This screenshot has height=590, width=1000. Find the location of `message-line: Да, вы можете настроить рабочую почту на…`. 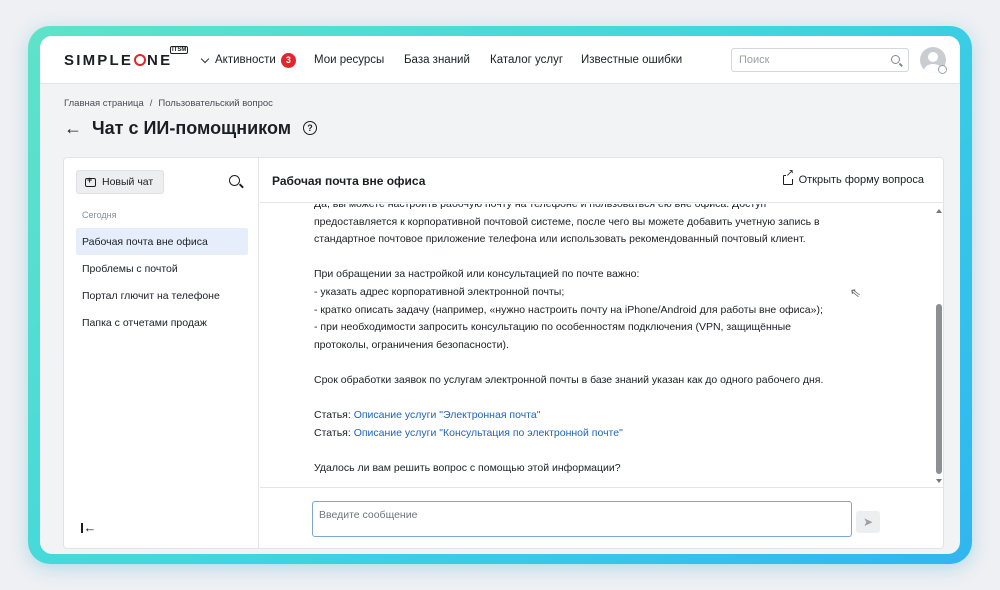

message-line: Да, вы можете настроить рабочую почту на… is located at coordinates (540, 207).